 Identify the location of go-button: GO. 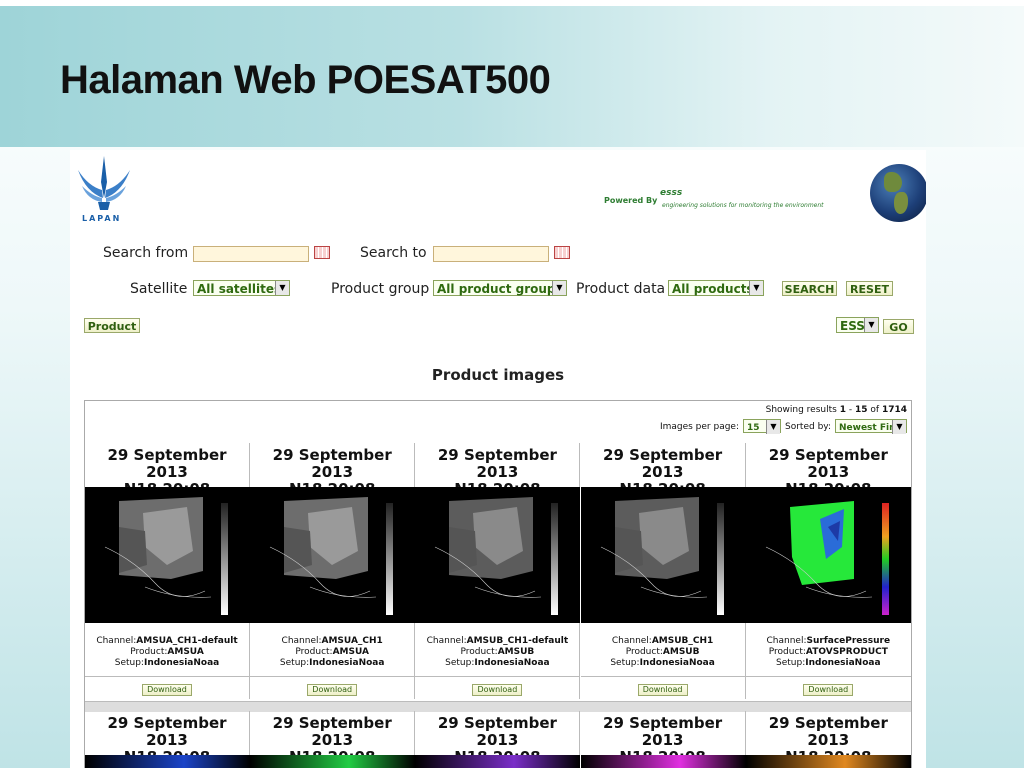
(898, 326).